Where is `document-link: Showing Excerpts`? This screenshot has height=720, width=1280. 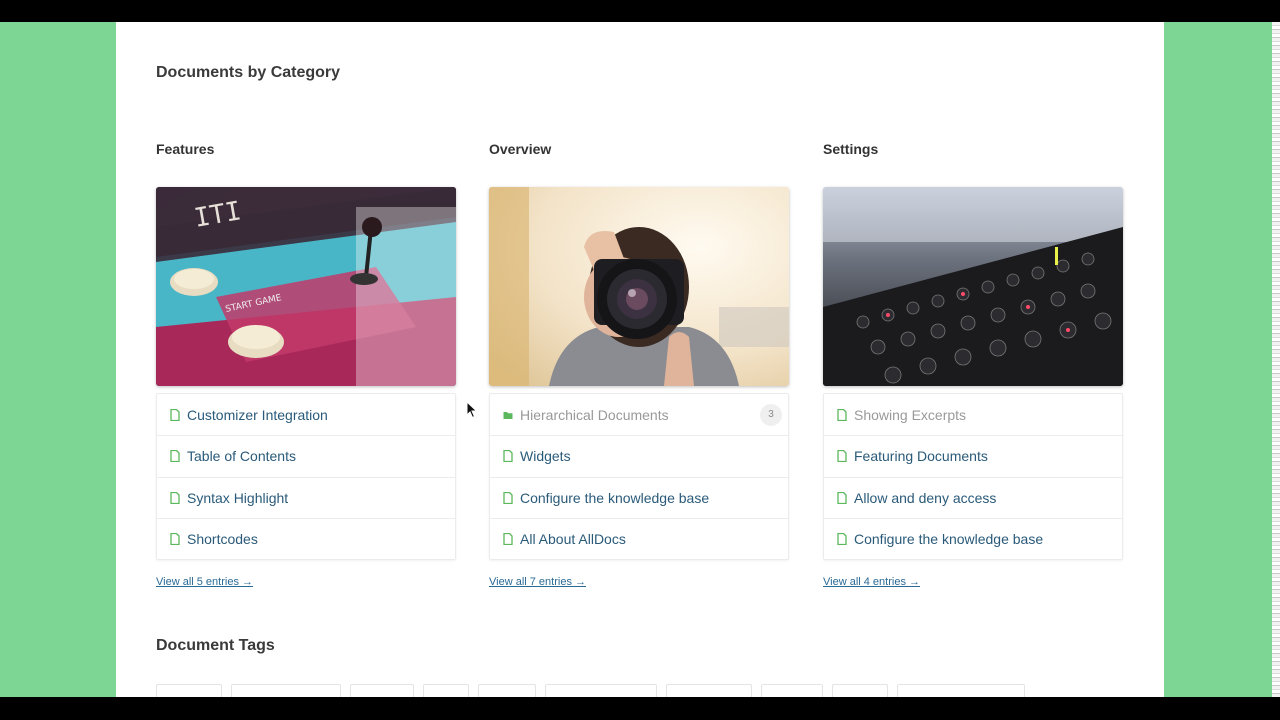 document-link: Showing Excerpts is located at coordinates (910, 415).